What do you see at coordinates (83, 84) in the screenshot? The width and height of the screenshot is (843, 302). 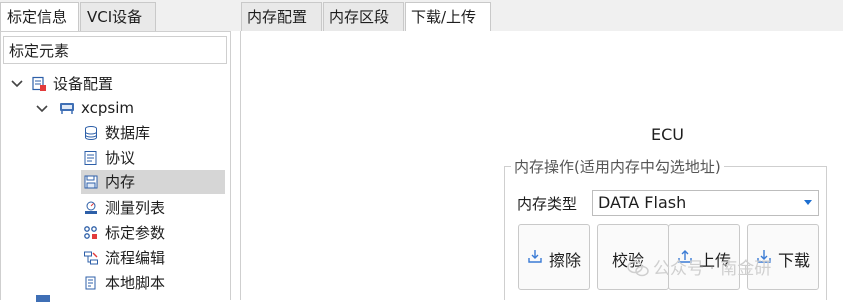 I see `tree-item-label: 设备配置` at bounding box center [83, 84].